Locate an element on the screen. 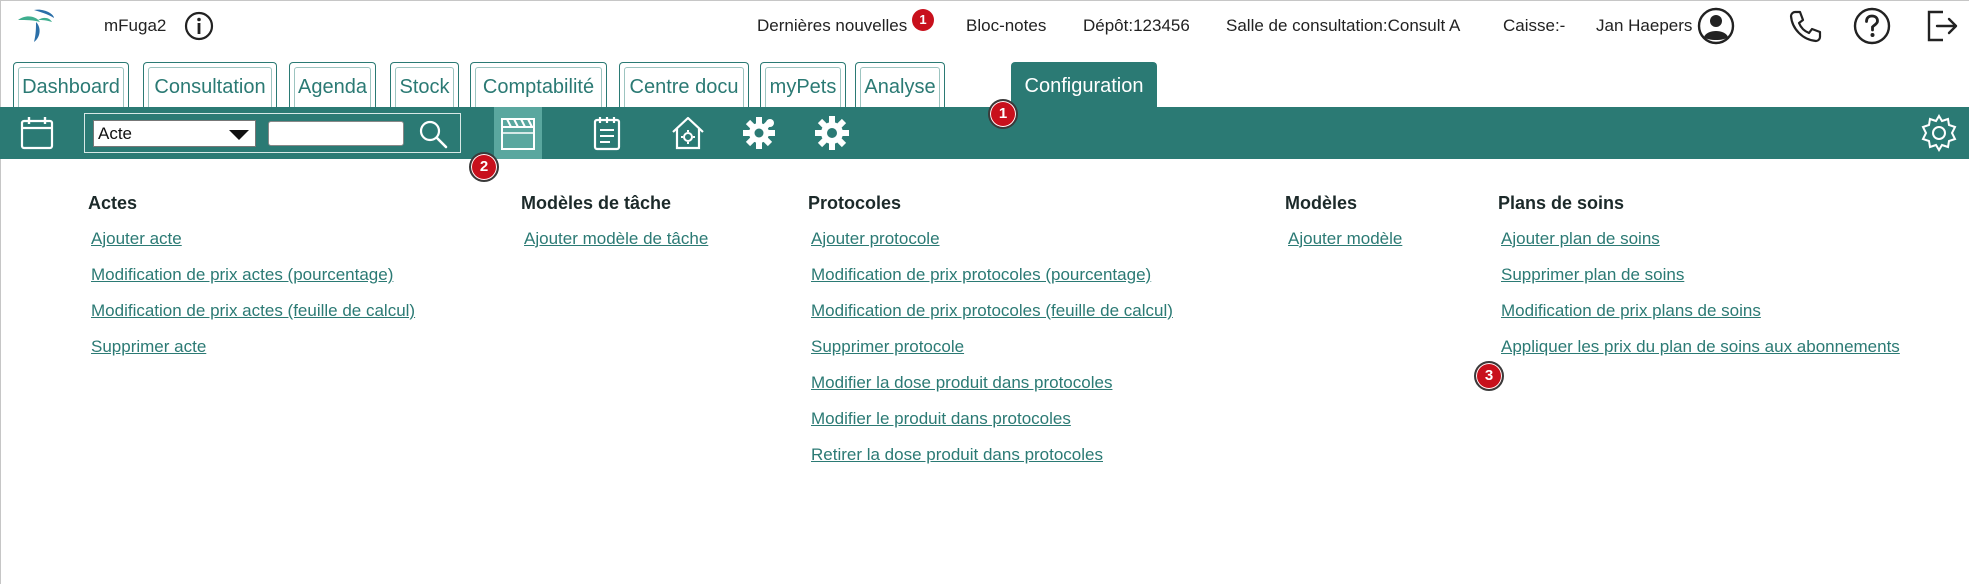  notepad-link: Bloc-notes is located at coordinates (1006, 26).